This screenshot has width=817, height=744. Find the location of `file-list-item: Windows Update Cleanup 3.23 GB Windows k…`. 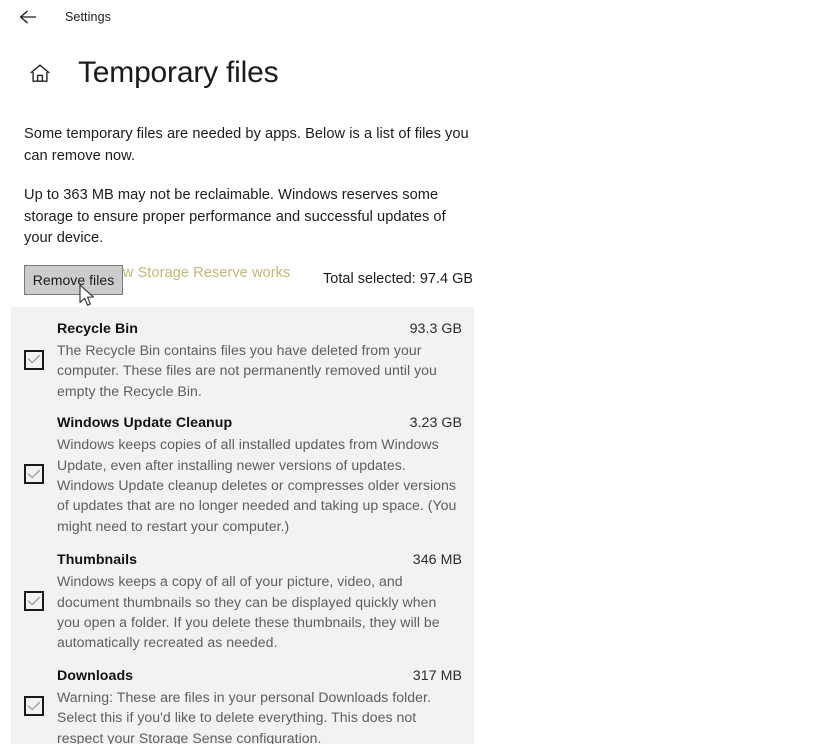

file-list-item: Windows Update Cleanup 3.23 GB Windows k… is located at coordinates (242, 468).